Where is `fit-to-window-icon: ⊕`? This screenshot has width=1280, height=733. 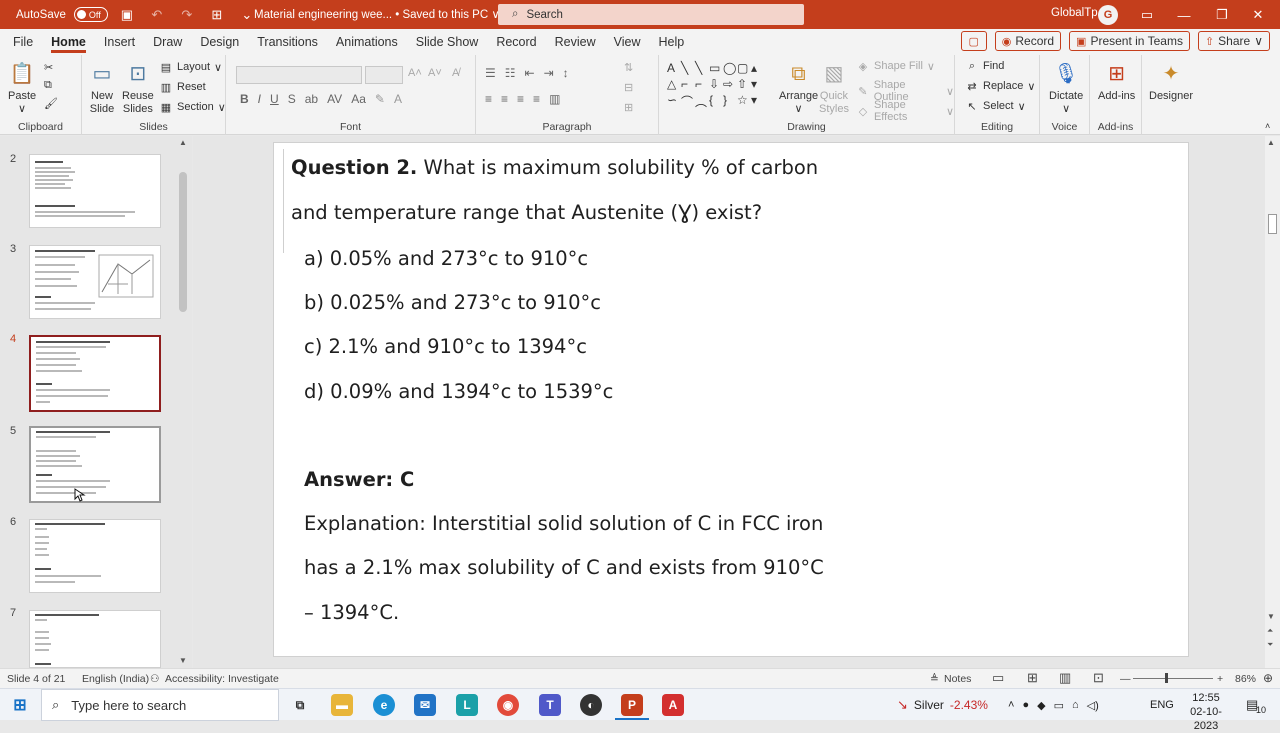
fit-to-window-icon: ⊕ is located at coordinates (1268, 678).